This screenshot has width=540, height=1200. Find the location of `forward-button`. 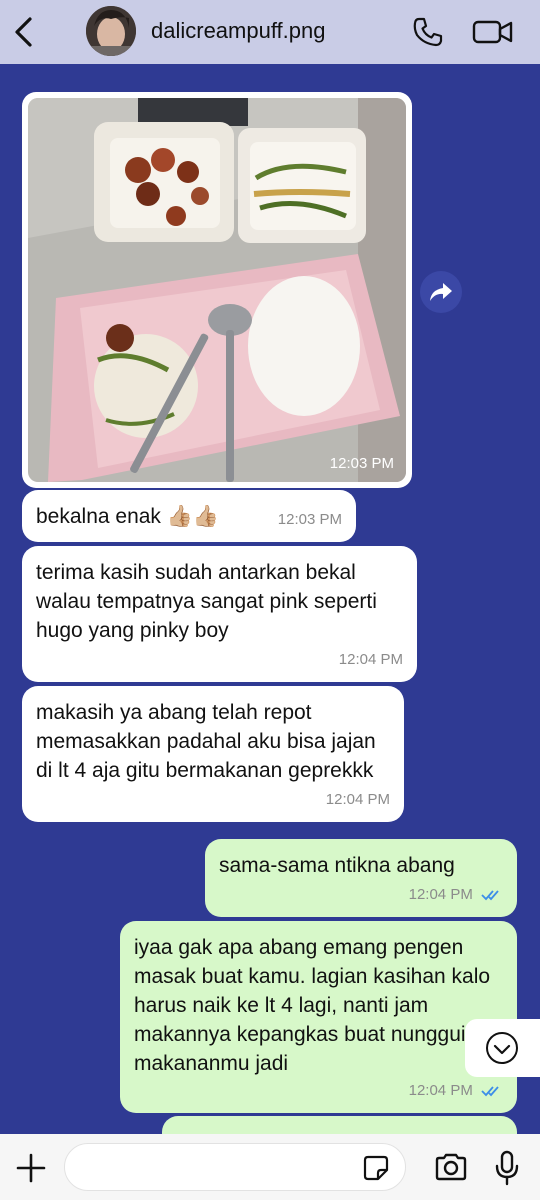

forward-button is located at coordinates (441, 292).